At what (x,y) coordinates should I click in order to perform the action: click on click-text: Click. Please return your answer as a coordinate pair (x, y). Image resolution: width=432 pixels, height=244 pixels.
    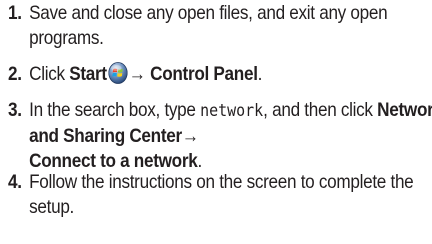
    Looking at the image, I should click on (49, 74).